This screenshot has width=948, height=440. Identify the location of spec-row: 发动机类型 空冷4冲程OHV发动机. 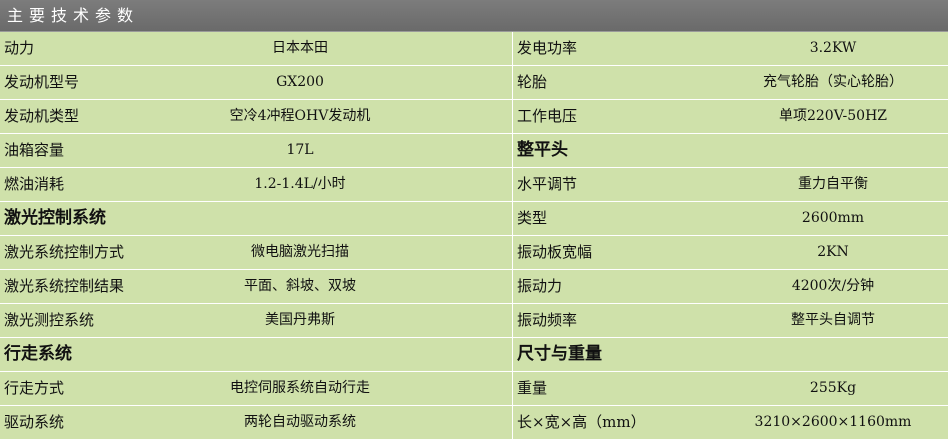
(256, 117).